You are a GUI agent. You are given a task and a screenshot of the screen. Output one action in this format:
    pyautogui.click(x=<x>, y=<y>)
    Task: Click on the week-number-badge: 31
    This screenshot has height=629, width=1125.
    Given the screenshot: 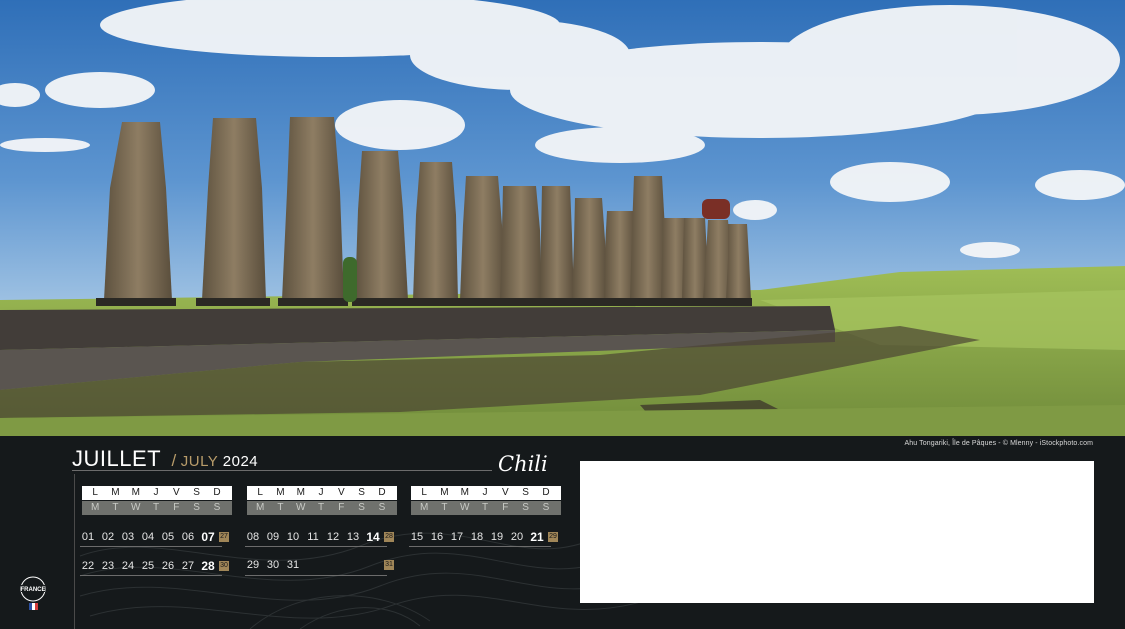 What is the action you would take?
    pyautogui.click(x=389, y=565)
    